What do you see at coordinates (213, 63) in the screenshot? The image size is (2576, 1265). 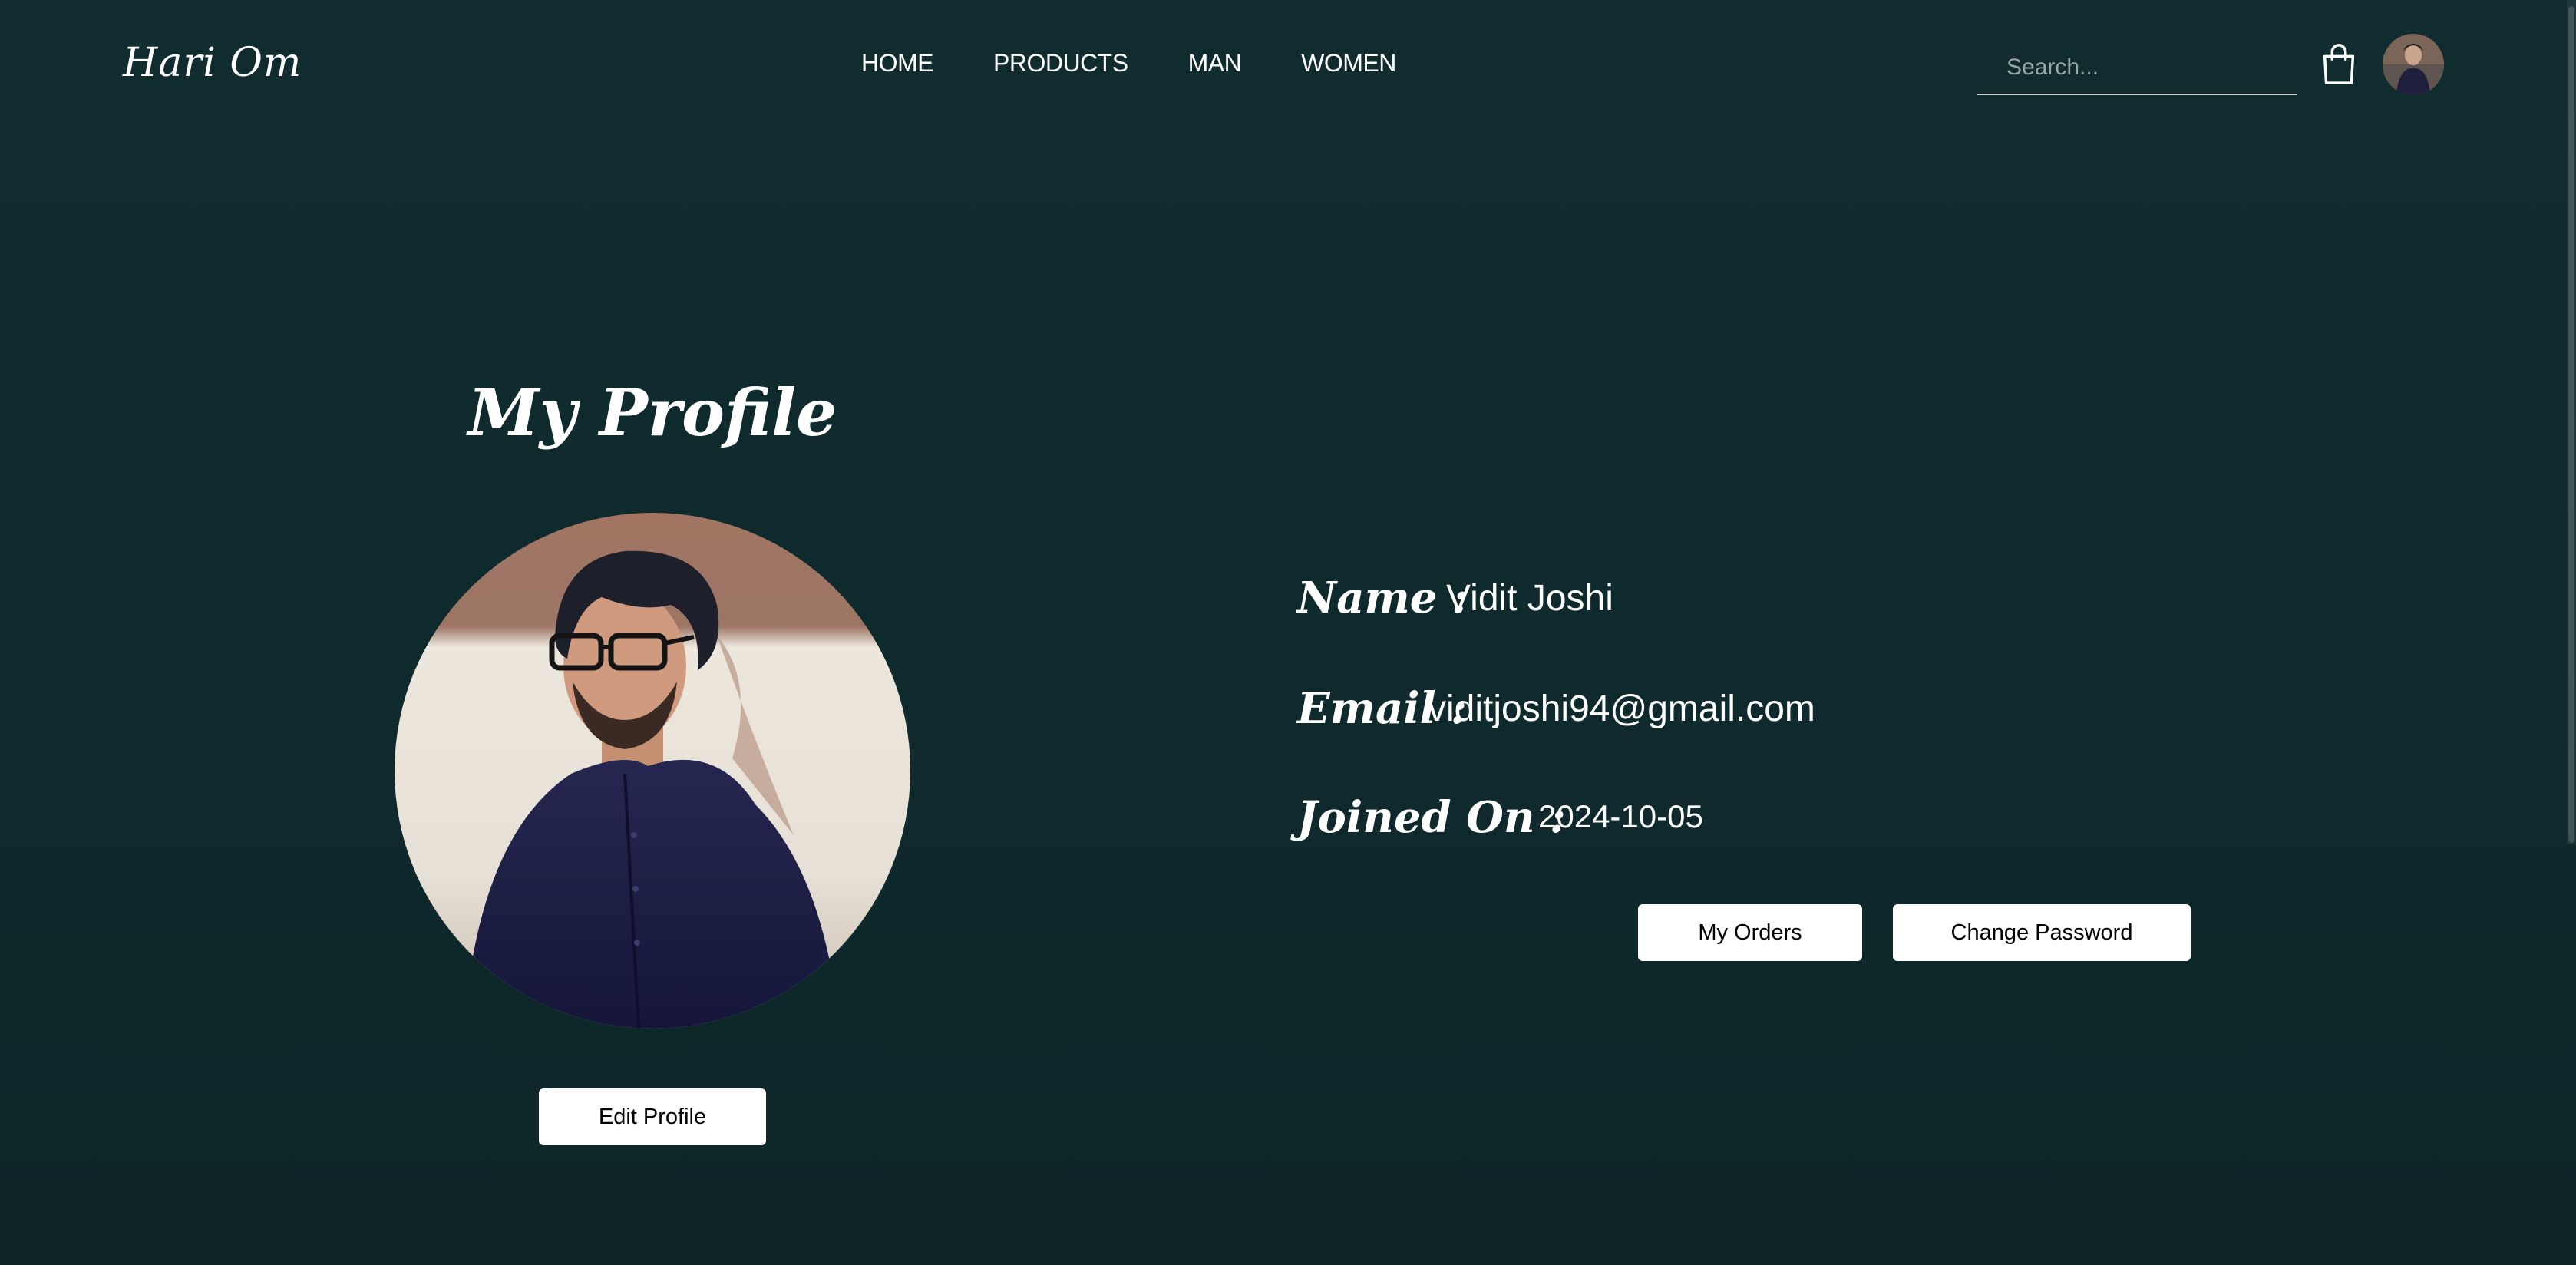 I see `brand-logo: Hari Om` at bounding box center [213, 63].